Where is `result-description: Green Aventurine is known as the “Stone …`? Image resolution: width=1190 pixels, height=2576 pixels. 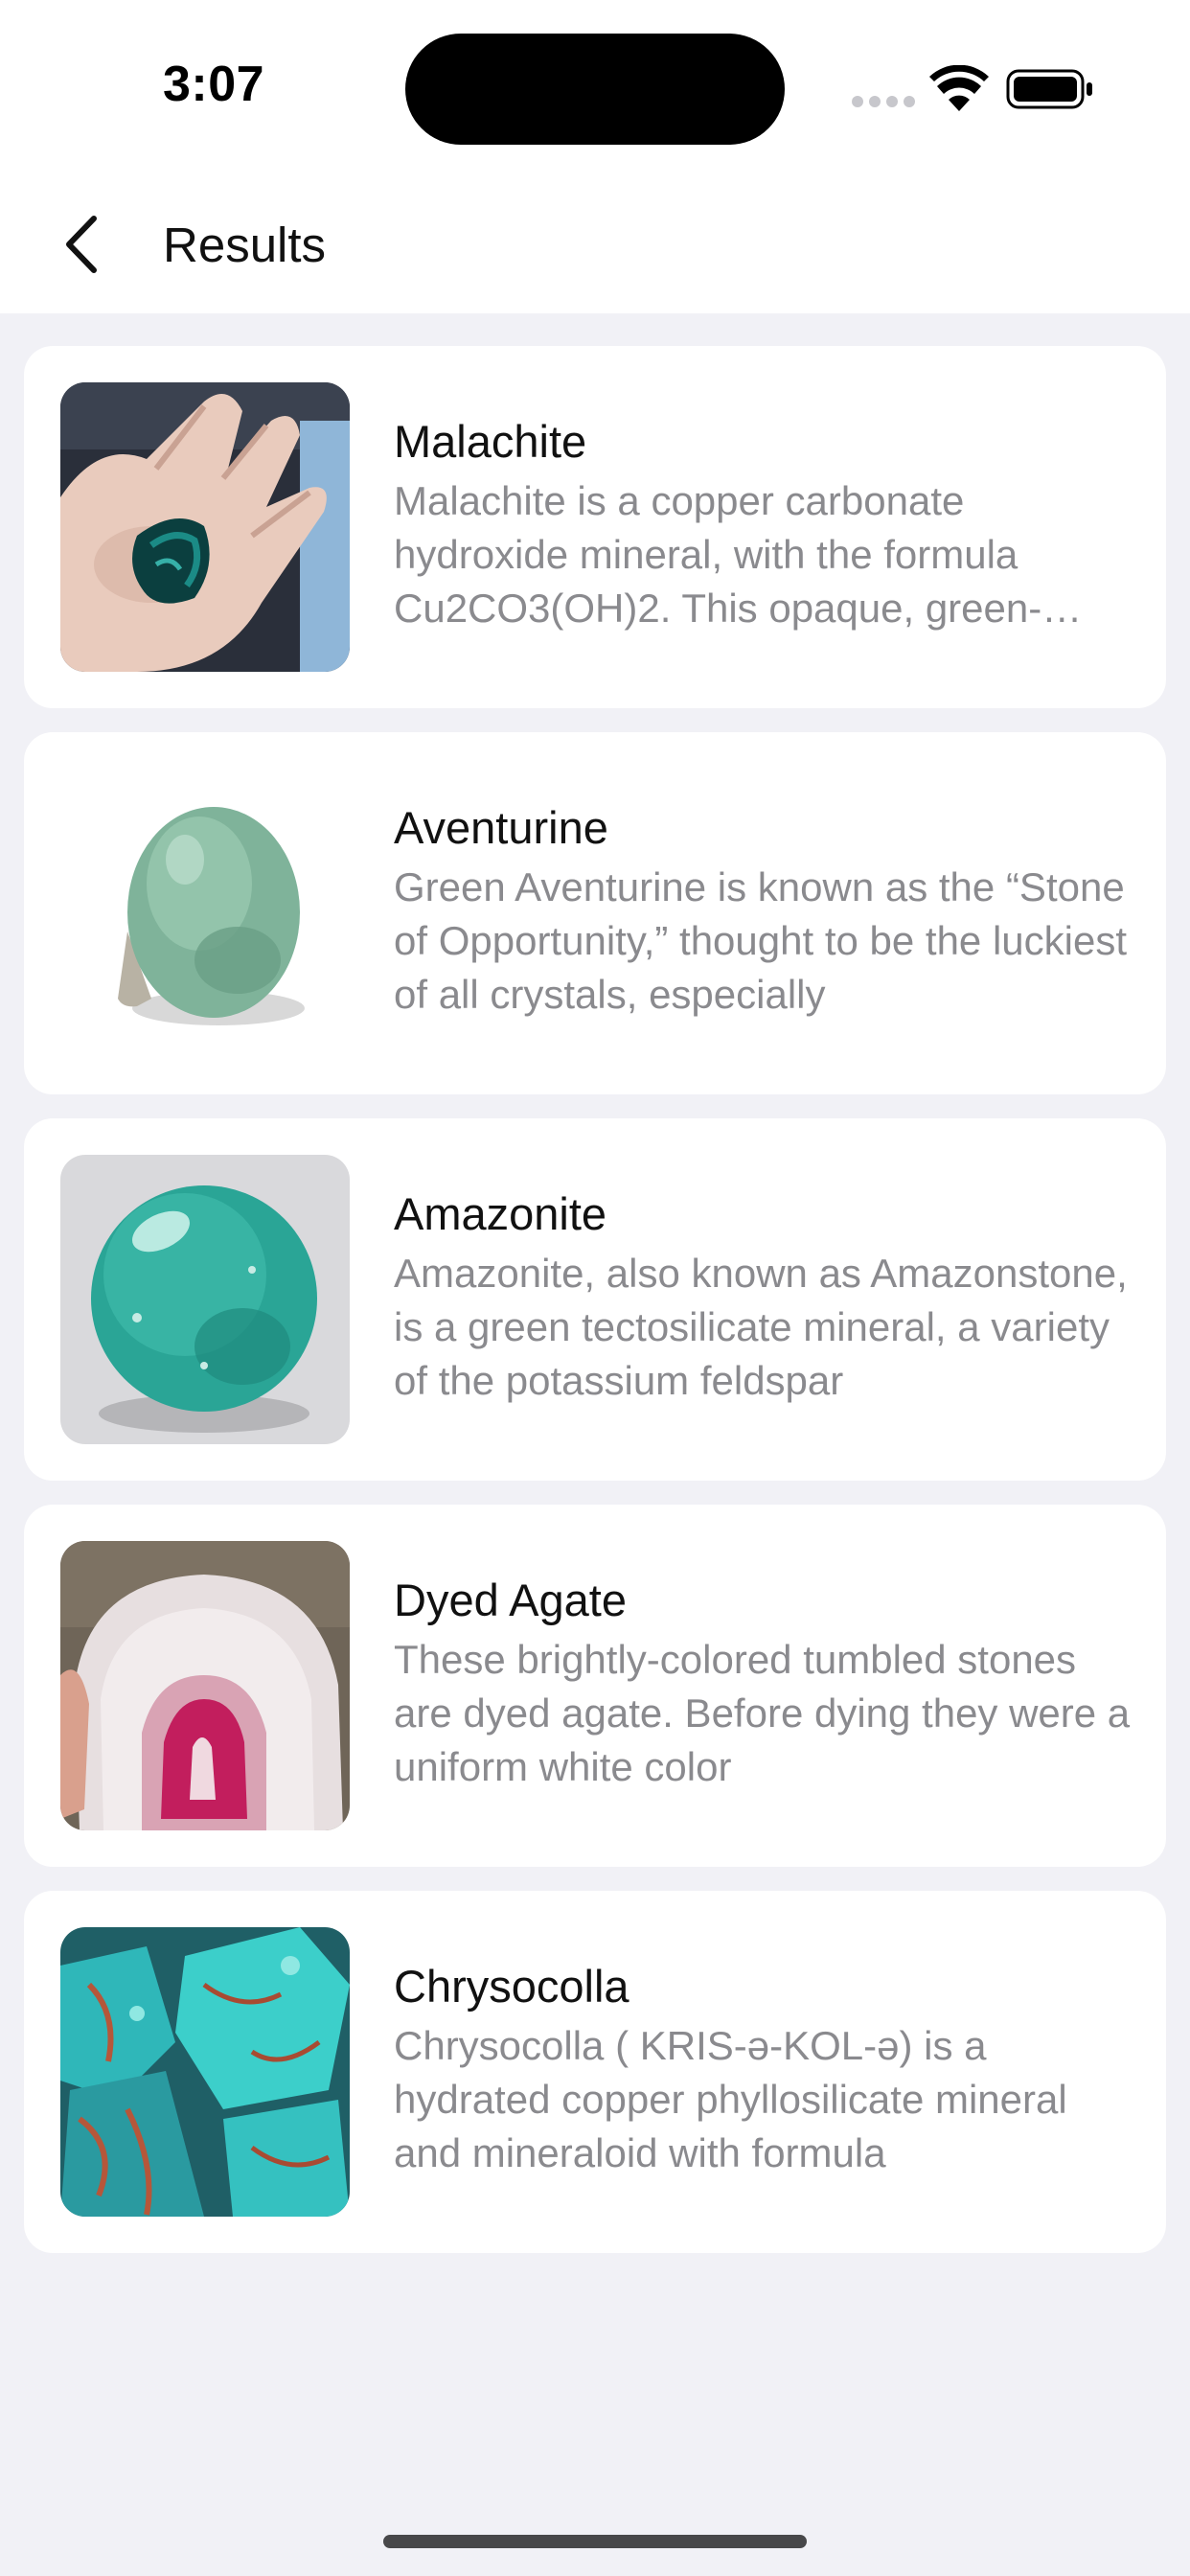
result-description: Green Aventurine is known as the “Stone … is located at coordinates (761, 940).